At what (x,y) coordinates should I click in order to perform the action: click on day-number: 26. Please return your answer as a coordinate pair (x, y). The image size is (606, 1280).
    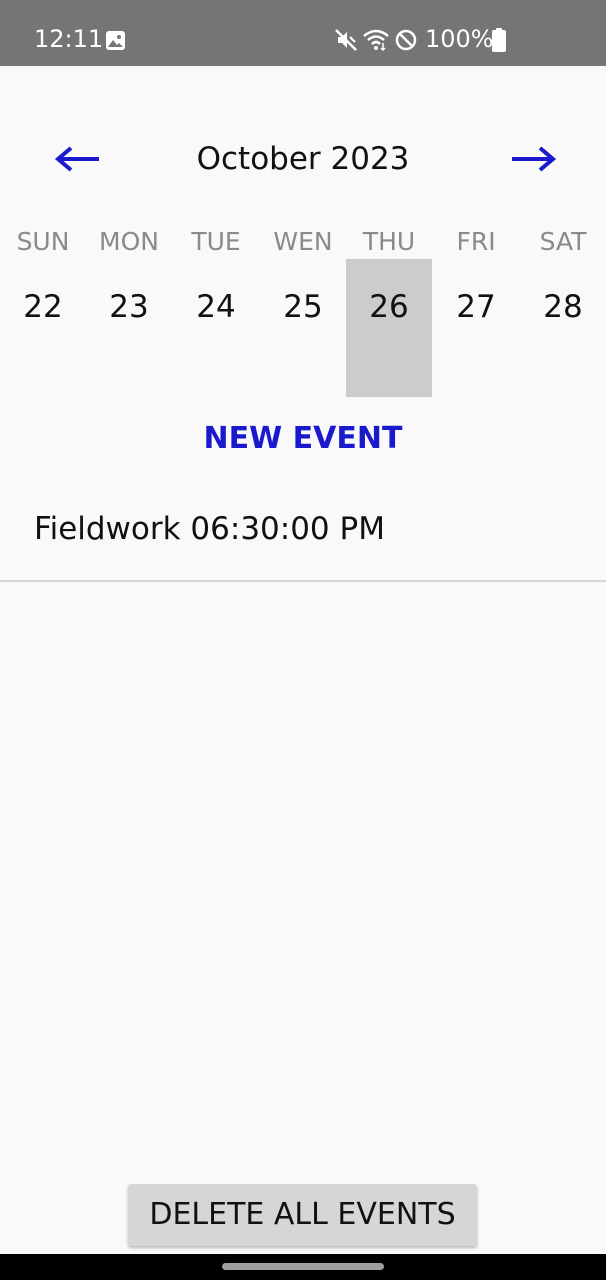
    Looking at the image, I should click on (389, 307).